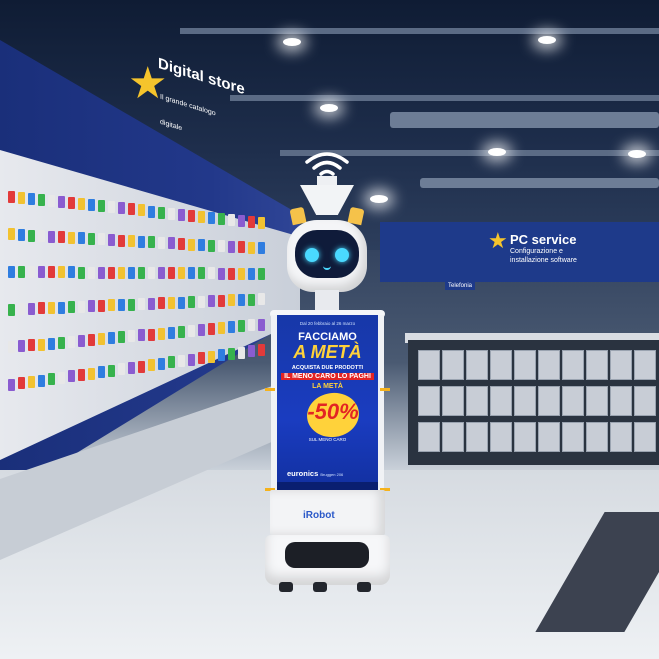  I want to click on retailer-name: euronics, so click(303, 473).